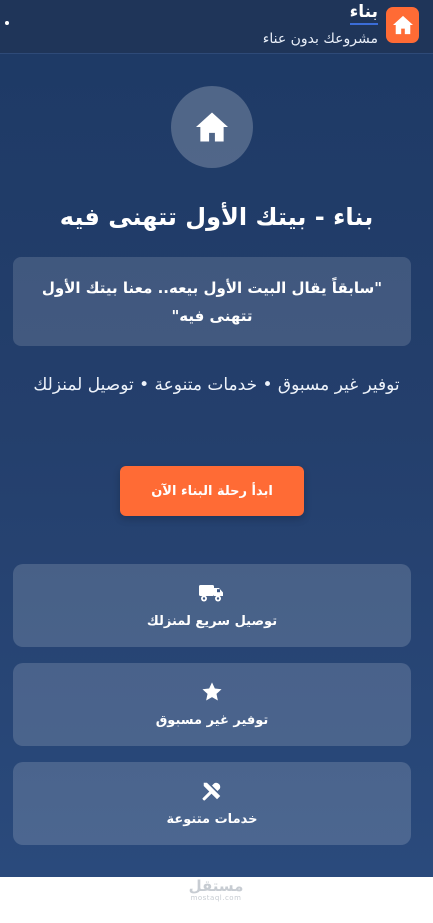  I want to click on feature-label-services: خدمات متنوعة, so click(212, 819).